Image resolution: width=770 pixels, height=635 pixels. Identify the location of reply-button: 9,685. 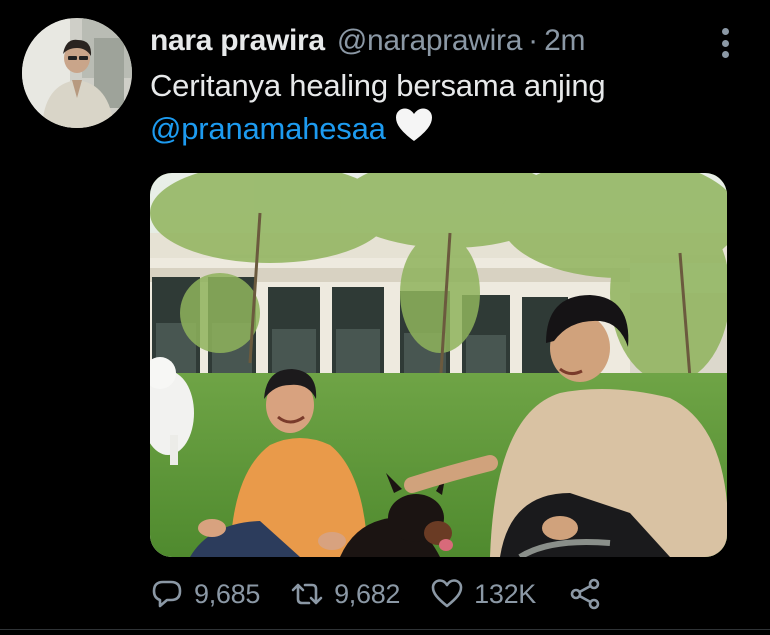
(205, 594).